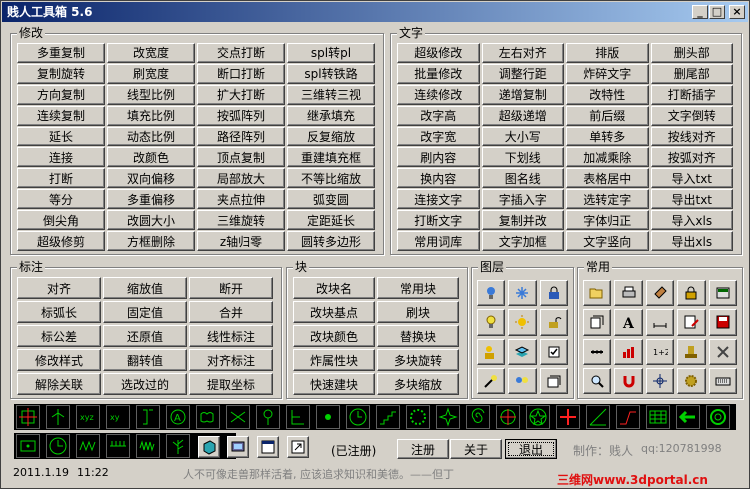 This screenshot has width=750, height=489. What do you see at coordinates (151, 136) in the screenshot?
I see `modify-button: 动态比例` at bounding box center [151, 136].